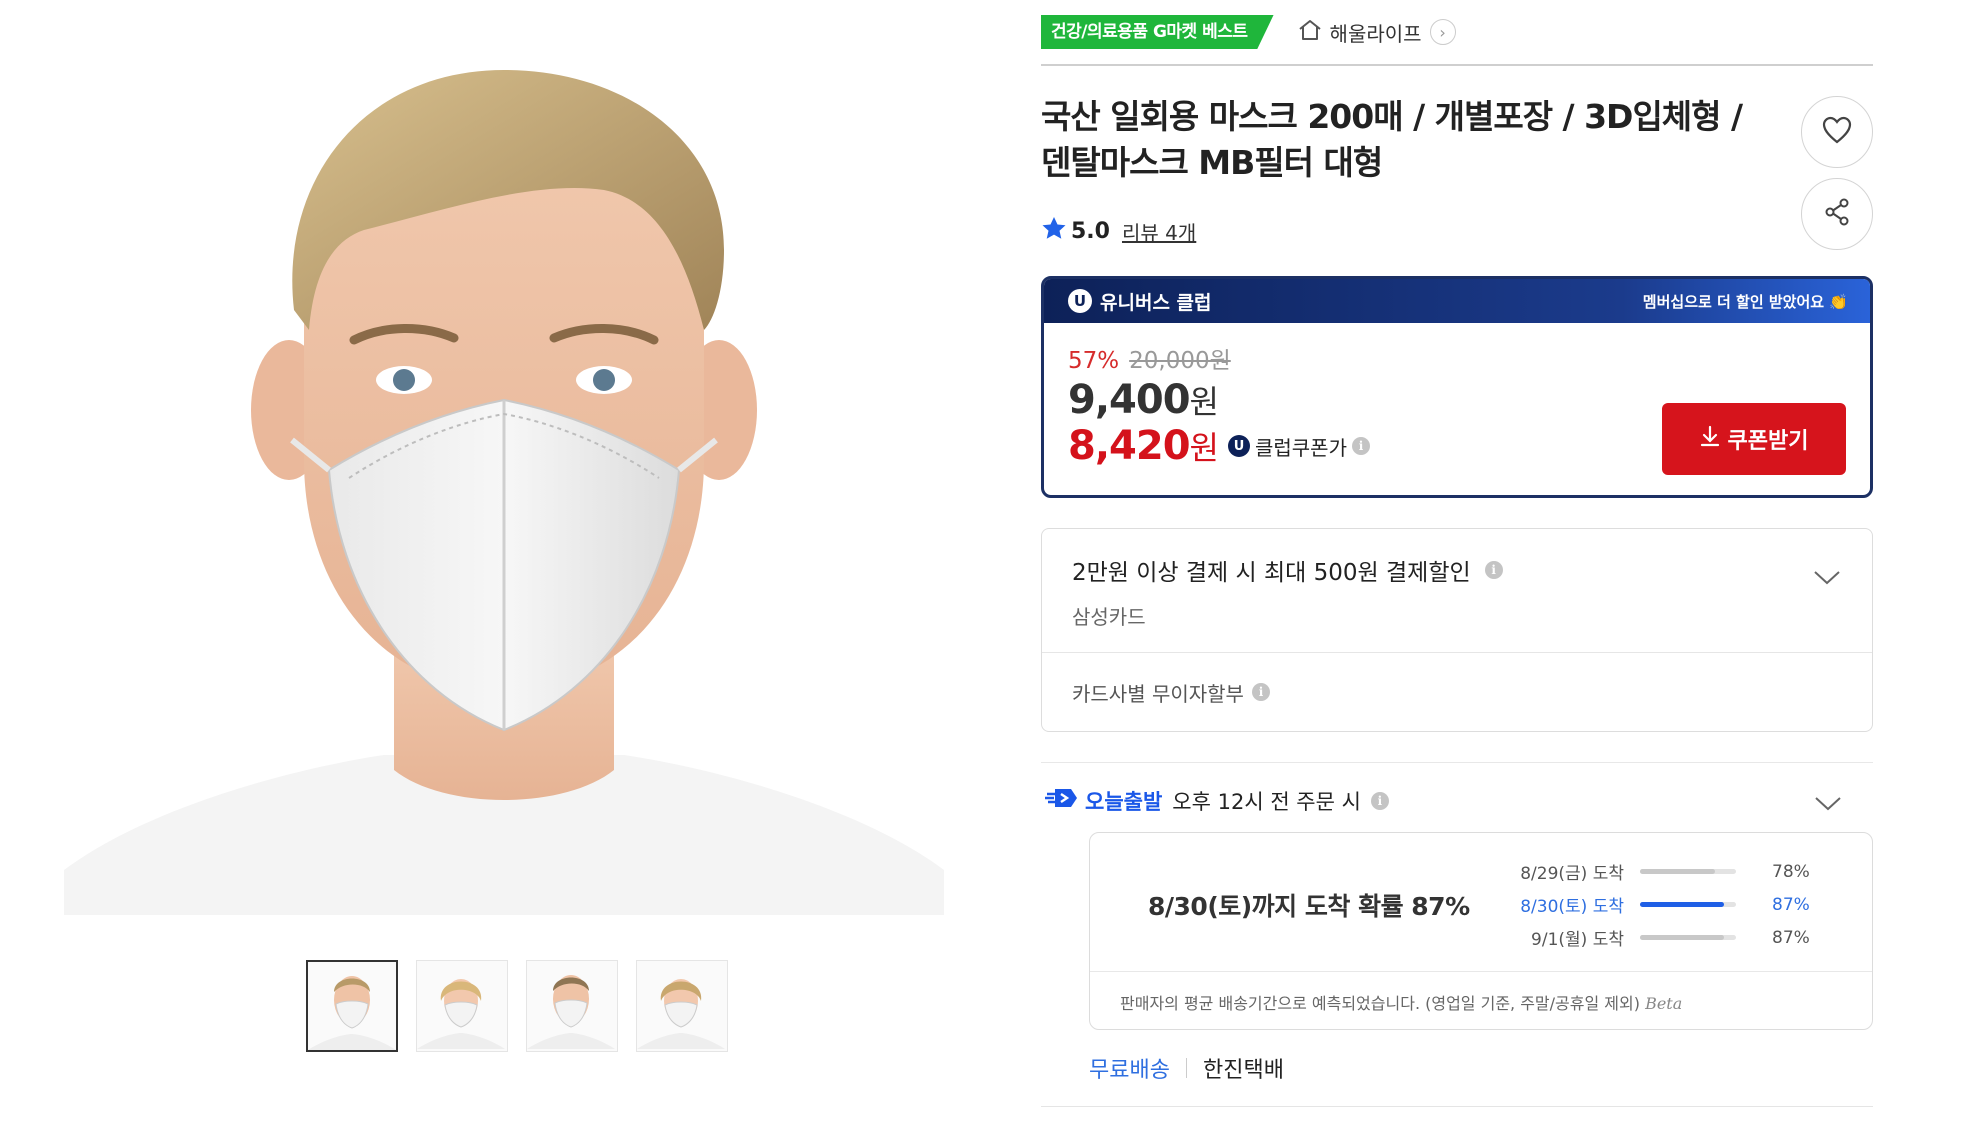 This screenshot has width=1962, height=1140. Describe the element at coordinates (1298, 446) in the screenshot. I see `club-coupon-label: U 클럽쿠폰가 i` at that location.